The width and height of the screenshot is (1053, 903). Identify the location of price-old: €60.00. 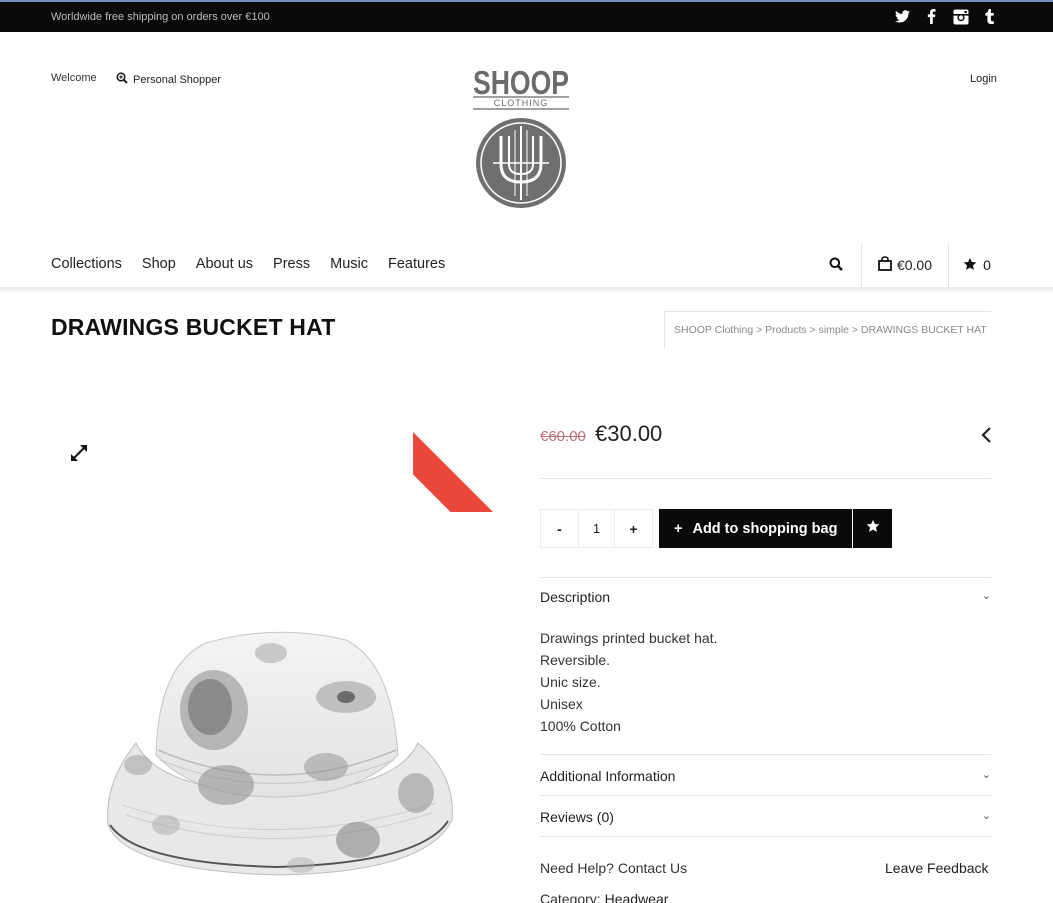
(563, 436).